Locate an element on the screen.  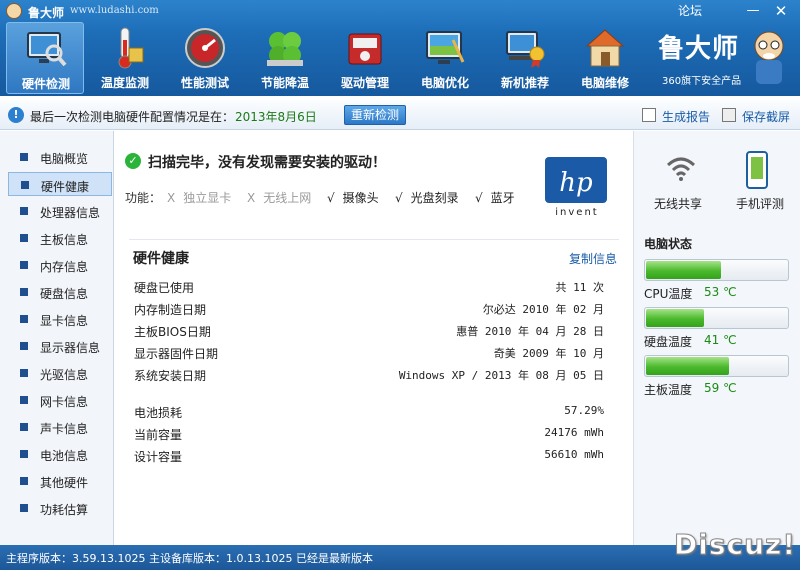
watermark: Discuz! is located at coordinates (735, 545).